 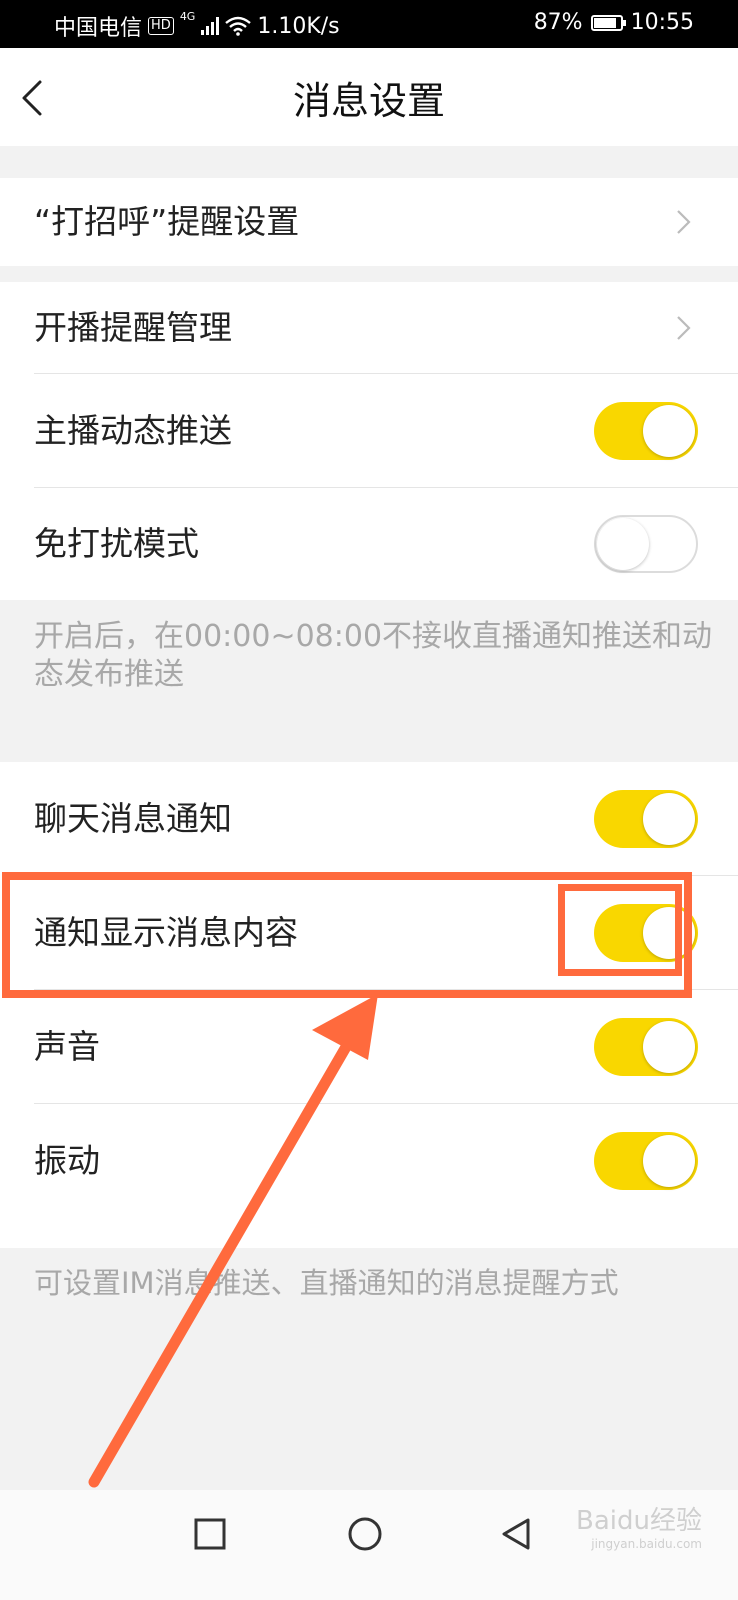 I want to click on greeting-settings-group: “打招呼”提醒设置, so click(x=369, y=222).